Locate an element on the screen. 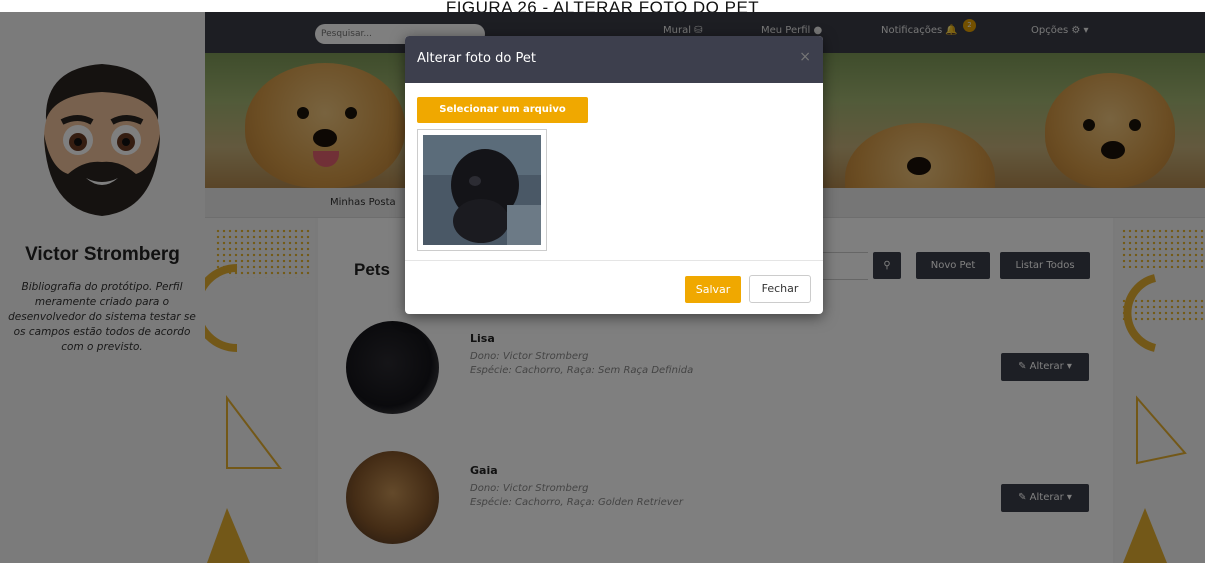  preview-image is located at coordinates (482, 190).